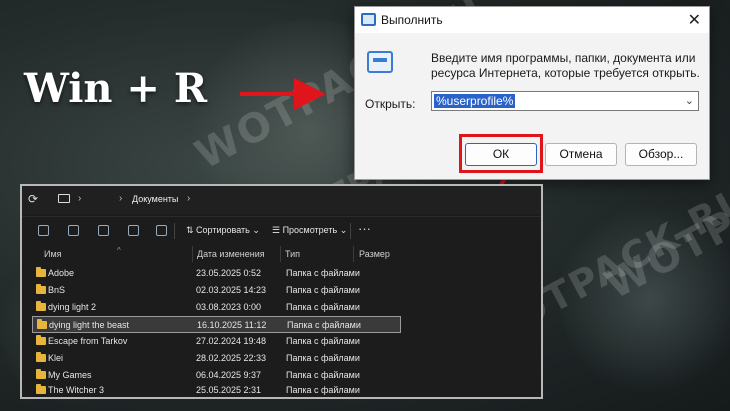  I want to click on view-label: Просмотреть, so click(310, 230).